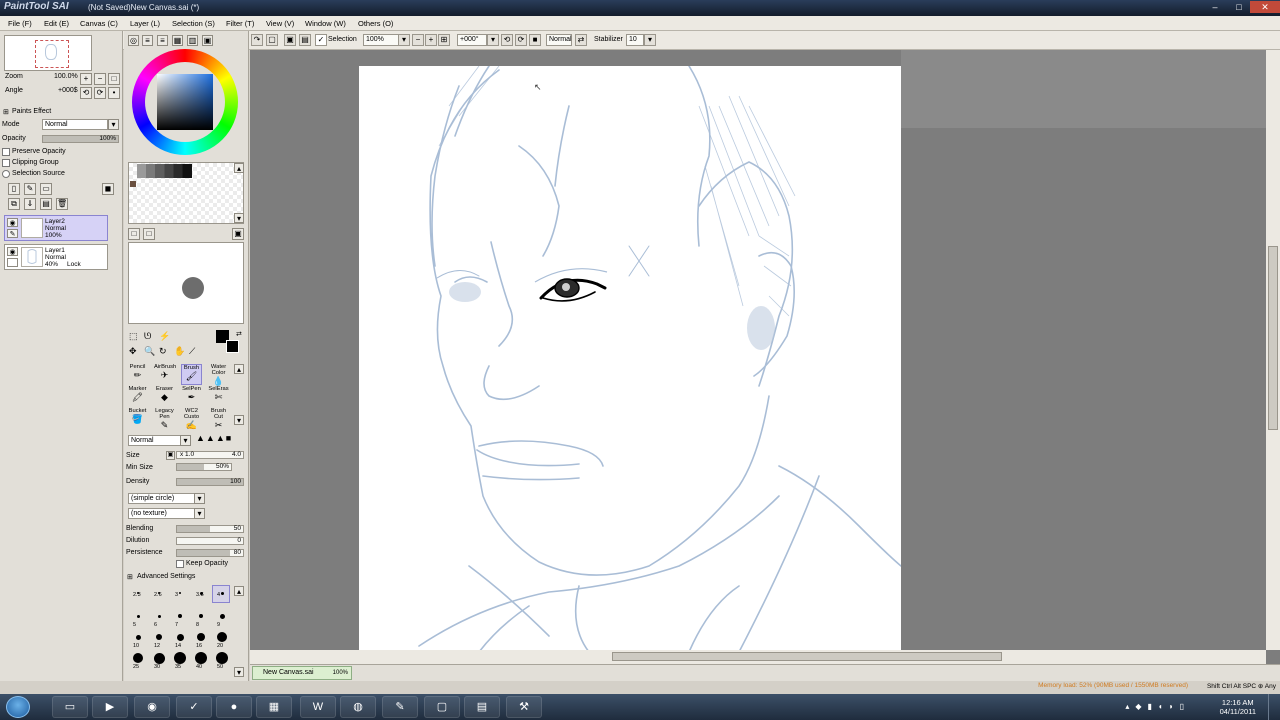 The height and width of the screenshot is (720, 1280). I want to click on menu-view: View (V), so click(280, 23).